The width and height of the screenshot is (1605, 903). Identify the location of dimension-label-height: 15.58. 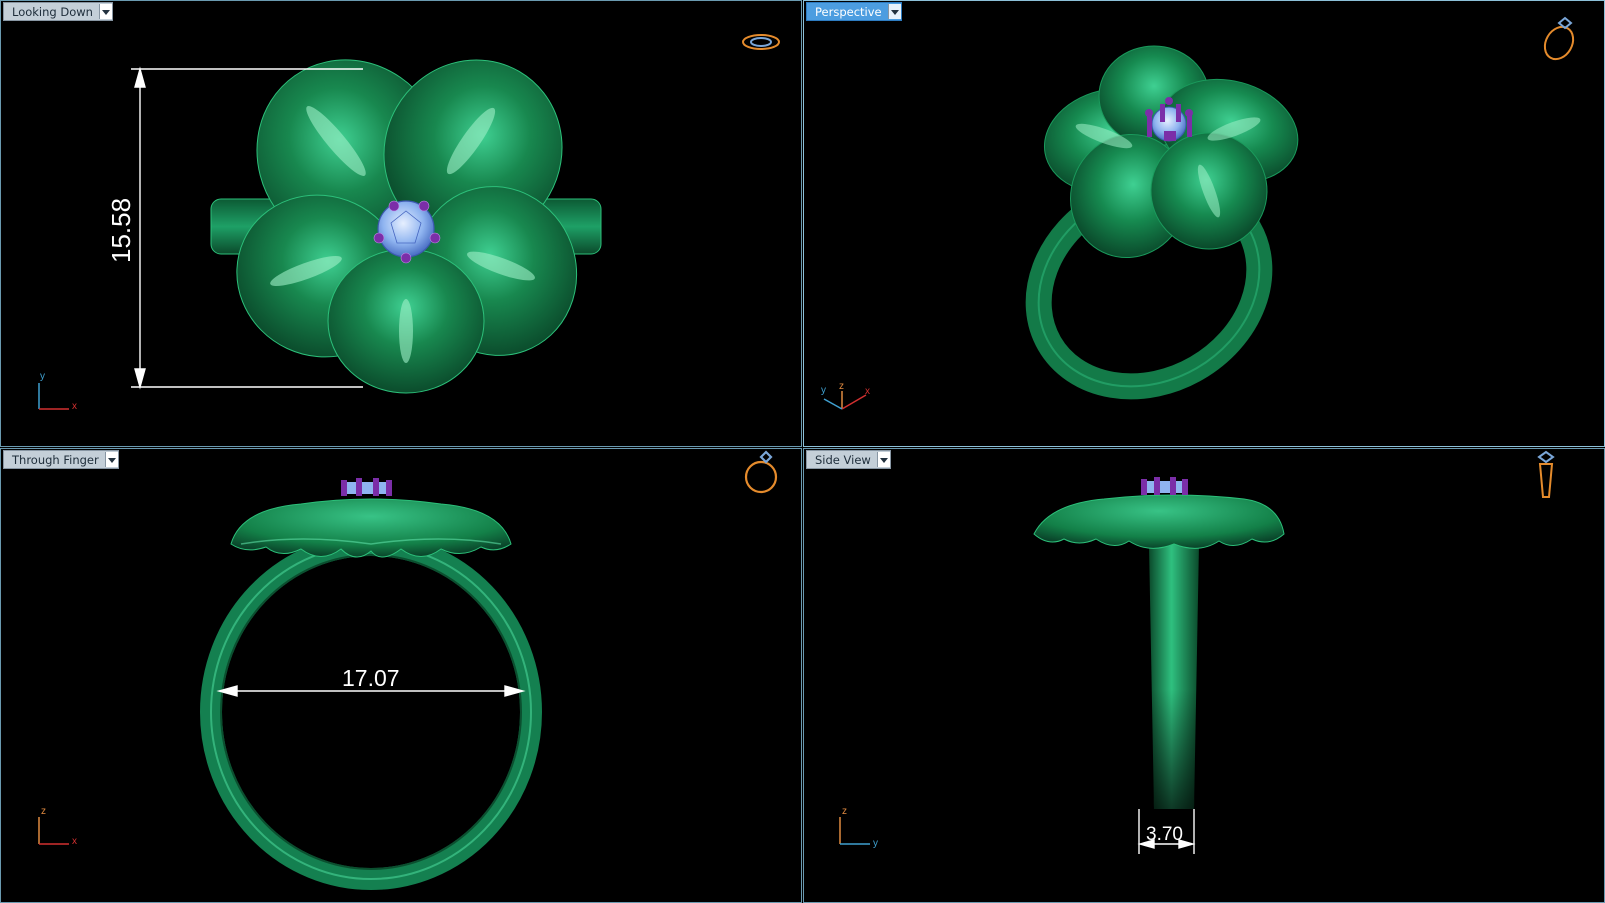
(121, 230).